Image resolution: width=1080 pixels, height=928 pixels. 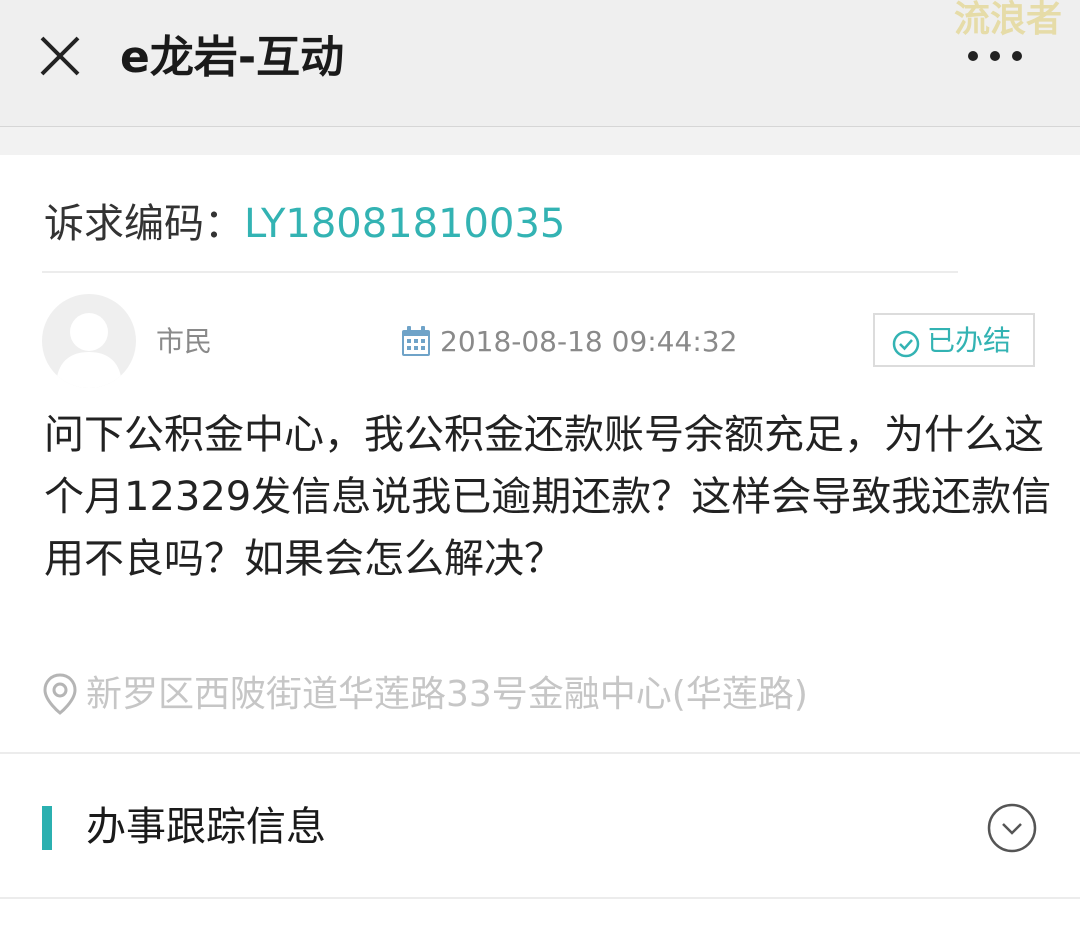 I want to click on status-badge: 已办结, so click(x=954, y=340).